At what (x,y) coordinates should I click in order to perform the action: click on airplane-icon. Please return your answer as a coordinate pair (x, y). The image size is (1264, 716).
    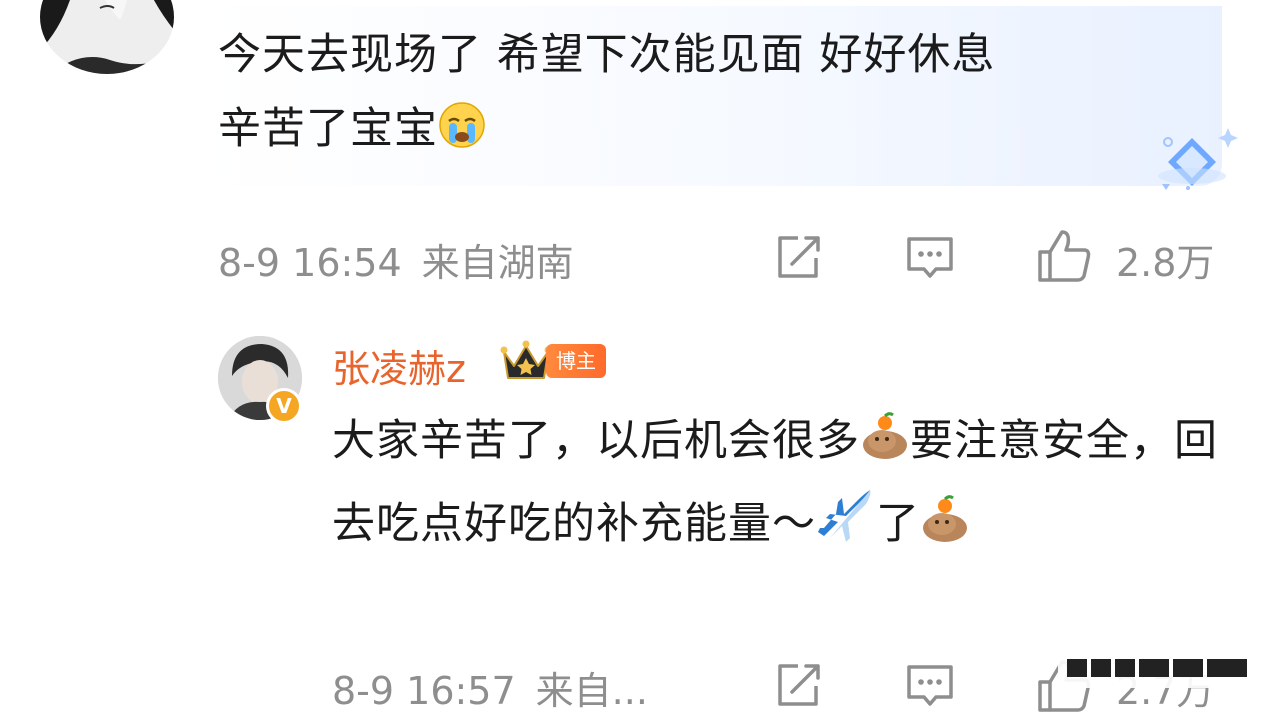
    Looking at the image, I should click on (846, 525).